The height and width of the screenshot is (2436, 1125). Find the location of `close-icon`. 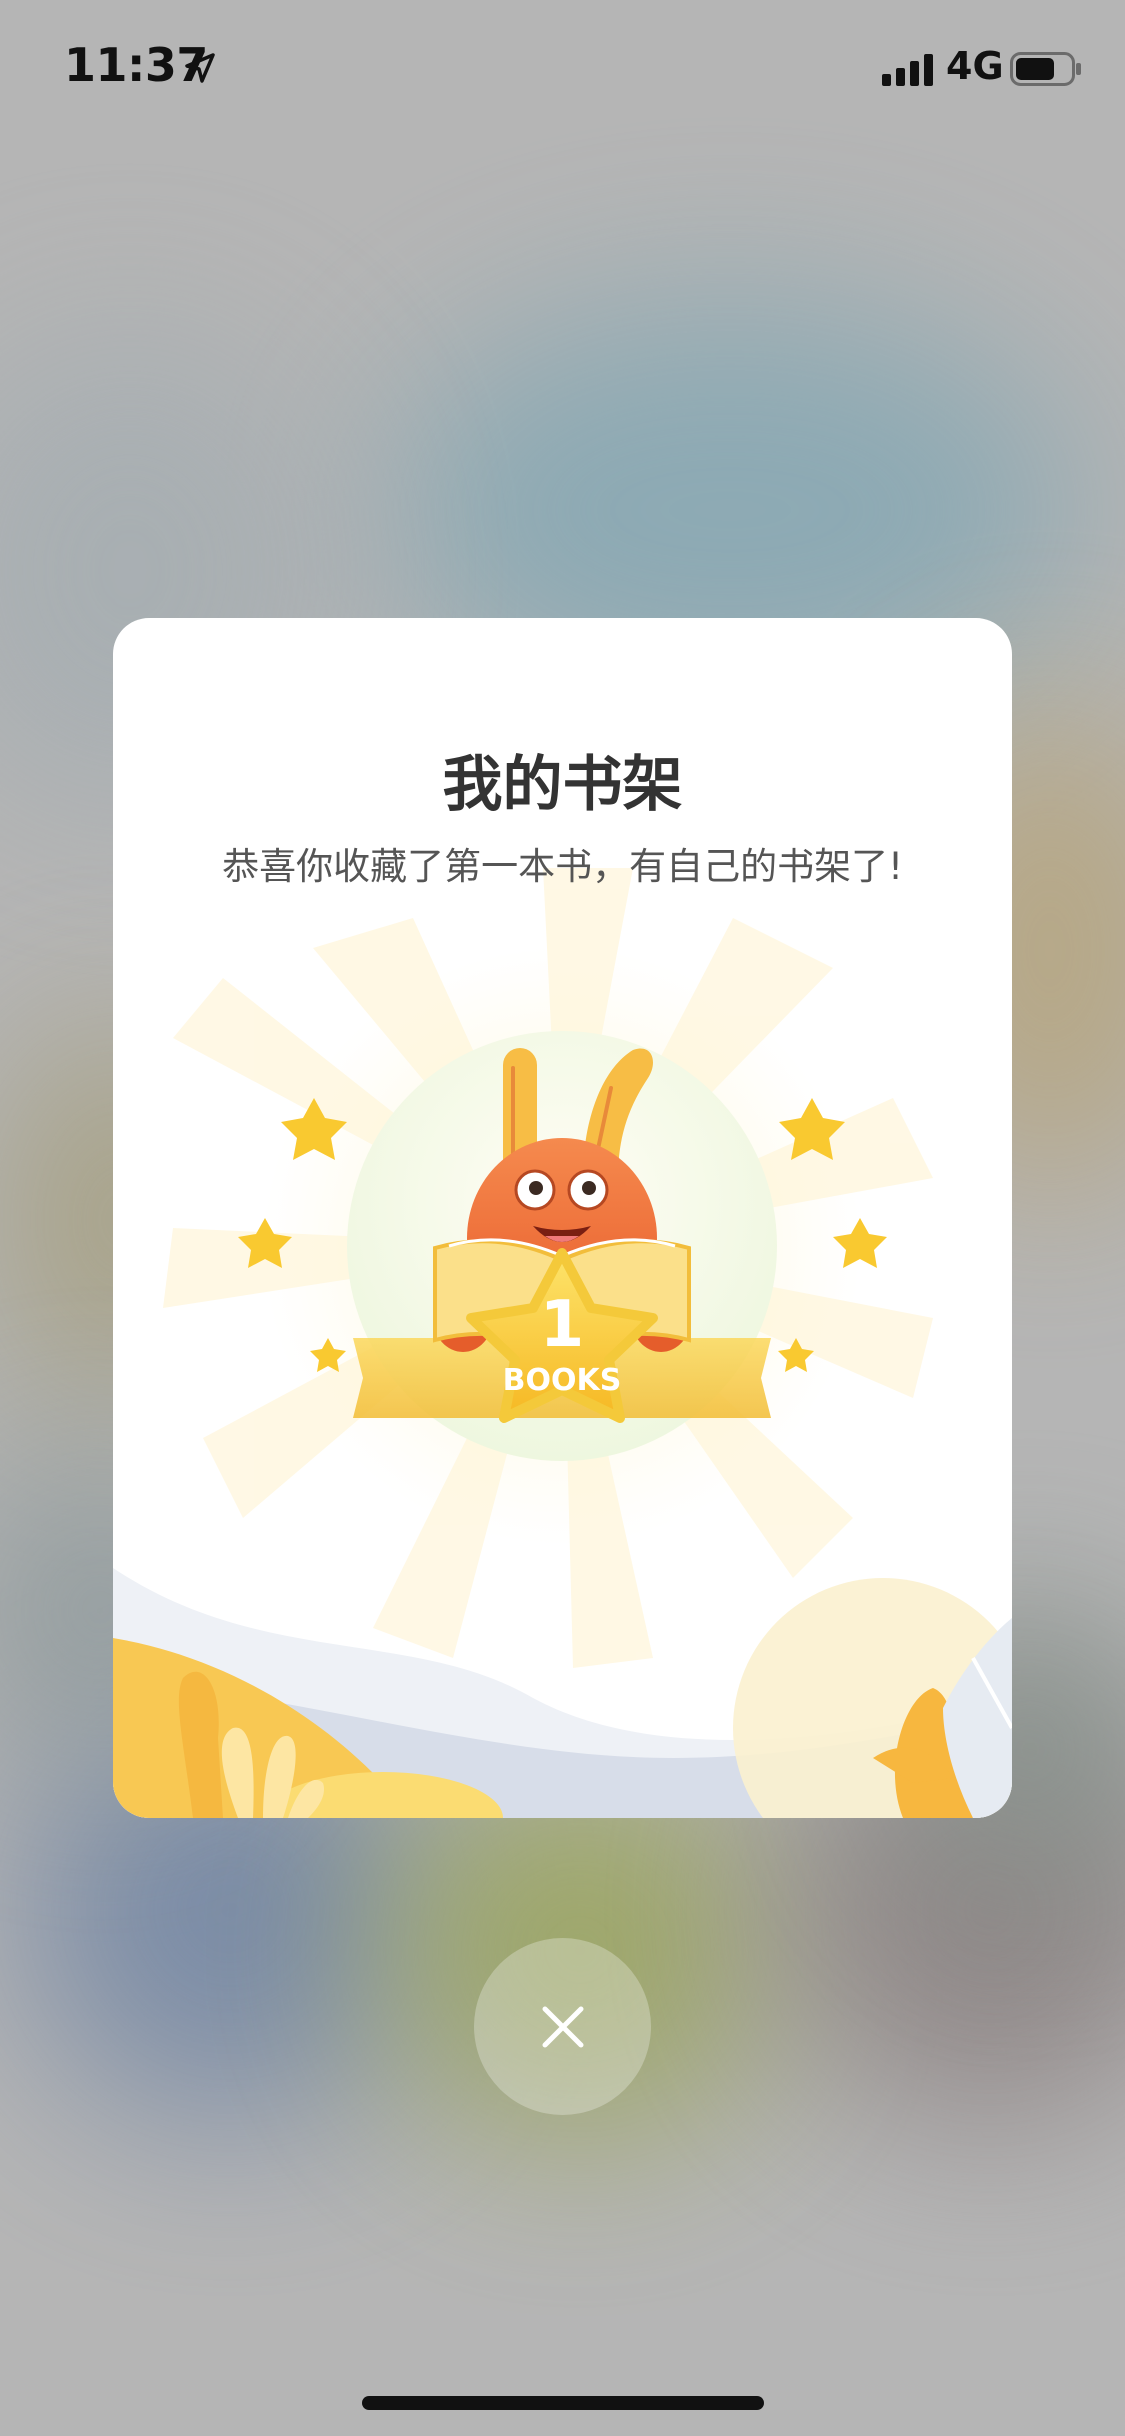

close-icon is located at coordinates (562, 2026).